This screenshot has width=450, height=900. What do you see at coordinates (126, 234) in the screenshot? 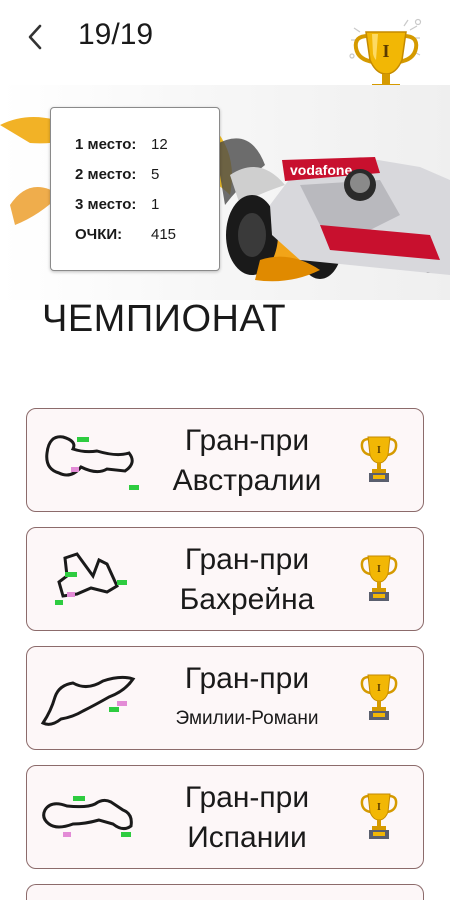
I see `stat-points: ОЧКИ: 415` at bounding box center [126, 234].